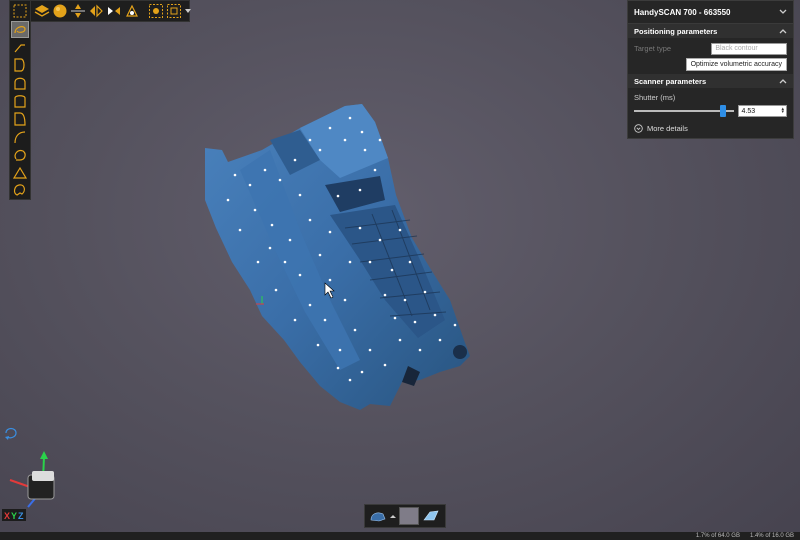 The height and width of the screenshot is (540, 800). What do you see at coordinates (670, 81) in the screenshot?
I see `scanner-header: Scanner parameters` at bounding box center [670, 81].